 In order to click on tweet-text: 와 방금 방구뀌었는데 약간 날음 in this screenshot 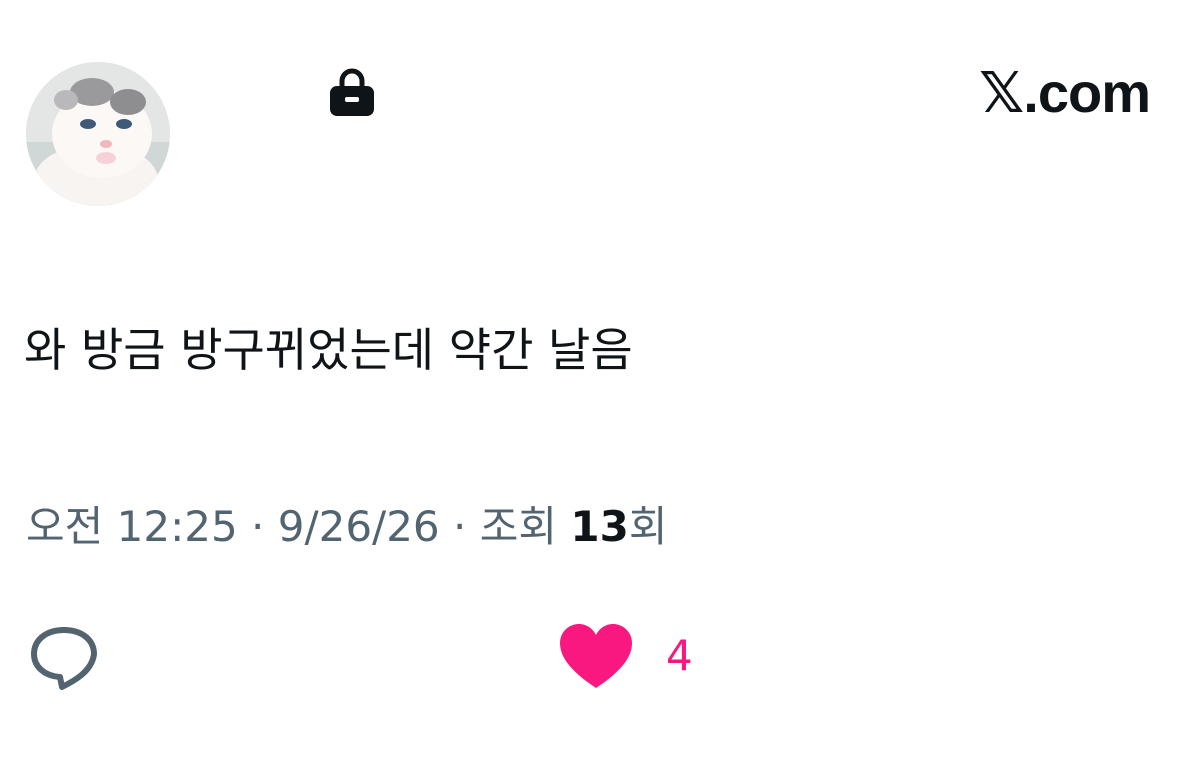, I will do `click(328, 350)`.